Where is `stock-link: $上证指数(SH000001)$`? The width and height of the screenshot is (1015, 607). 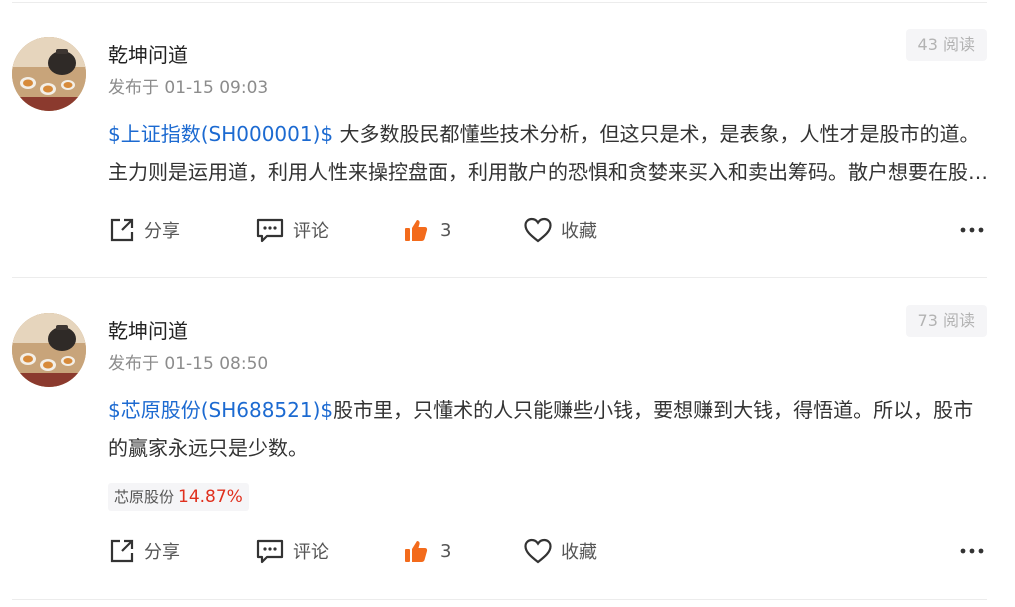 stock-link: $上证指数(SH000001)$ is located at coordinates (220, 134).